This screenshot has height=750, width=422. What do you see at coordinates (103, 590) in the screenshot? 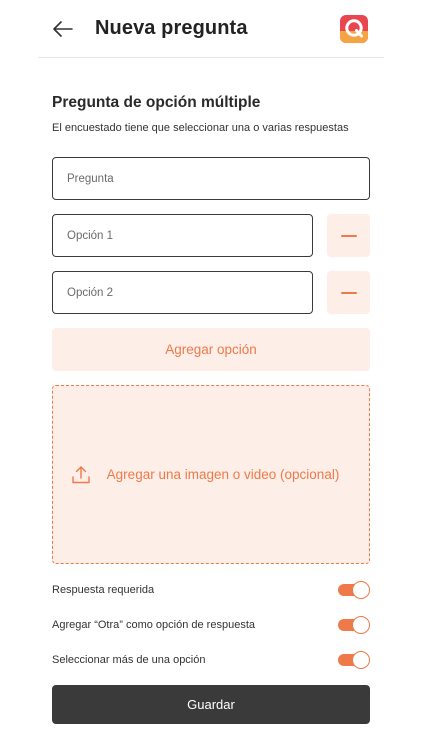
I see `setting-required-label: Respuesta requerida` at bounding box center [103, 590].